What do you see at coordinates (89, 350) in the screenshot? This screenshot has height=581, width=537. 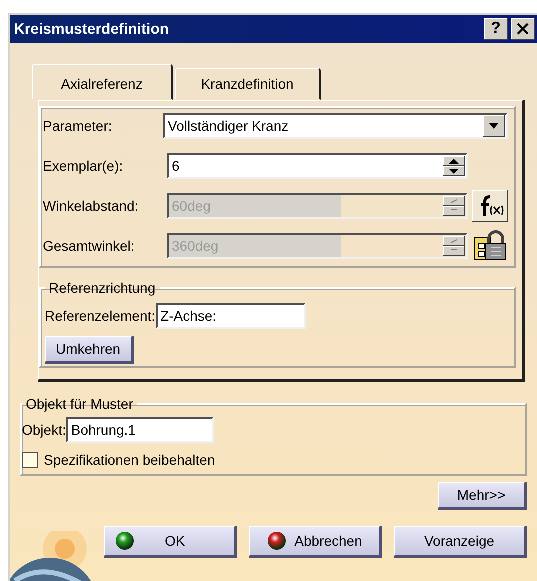 I see `reverse-button: Umkehren` at bounding box center [89, 350].